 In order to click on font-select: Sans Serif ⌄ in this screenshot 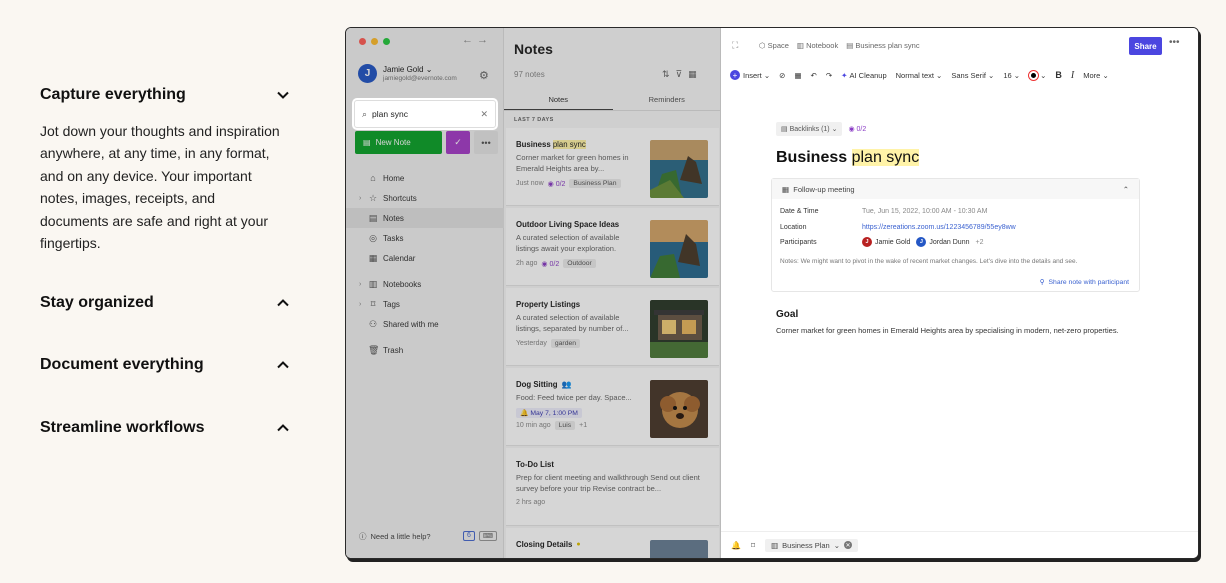, I will do `click(972, 75)`.